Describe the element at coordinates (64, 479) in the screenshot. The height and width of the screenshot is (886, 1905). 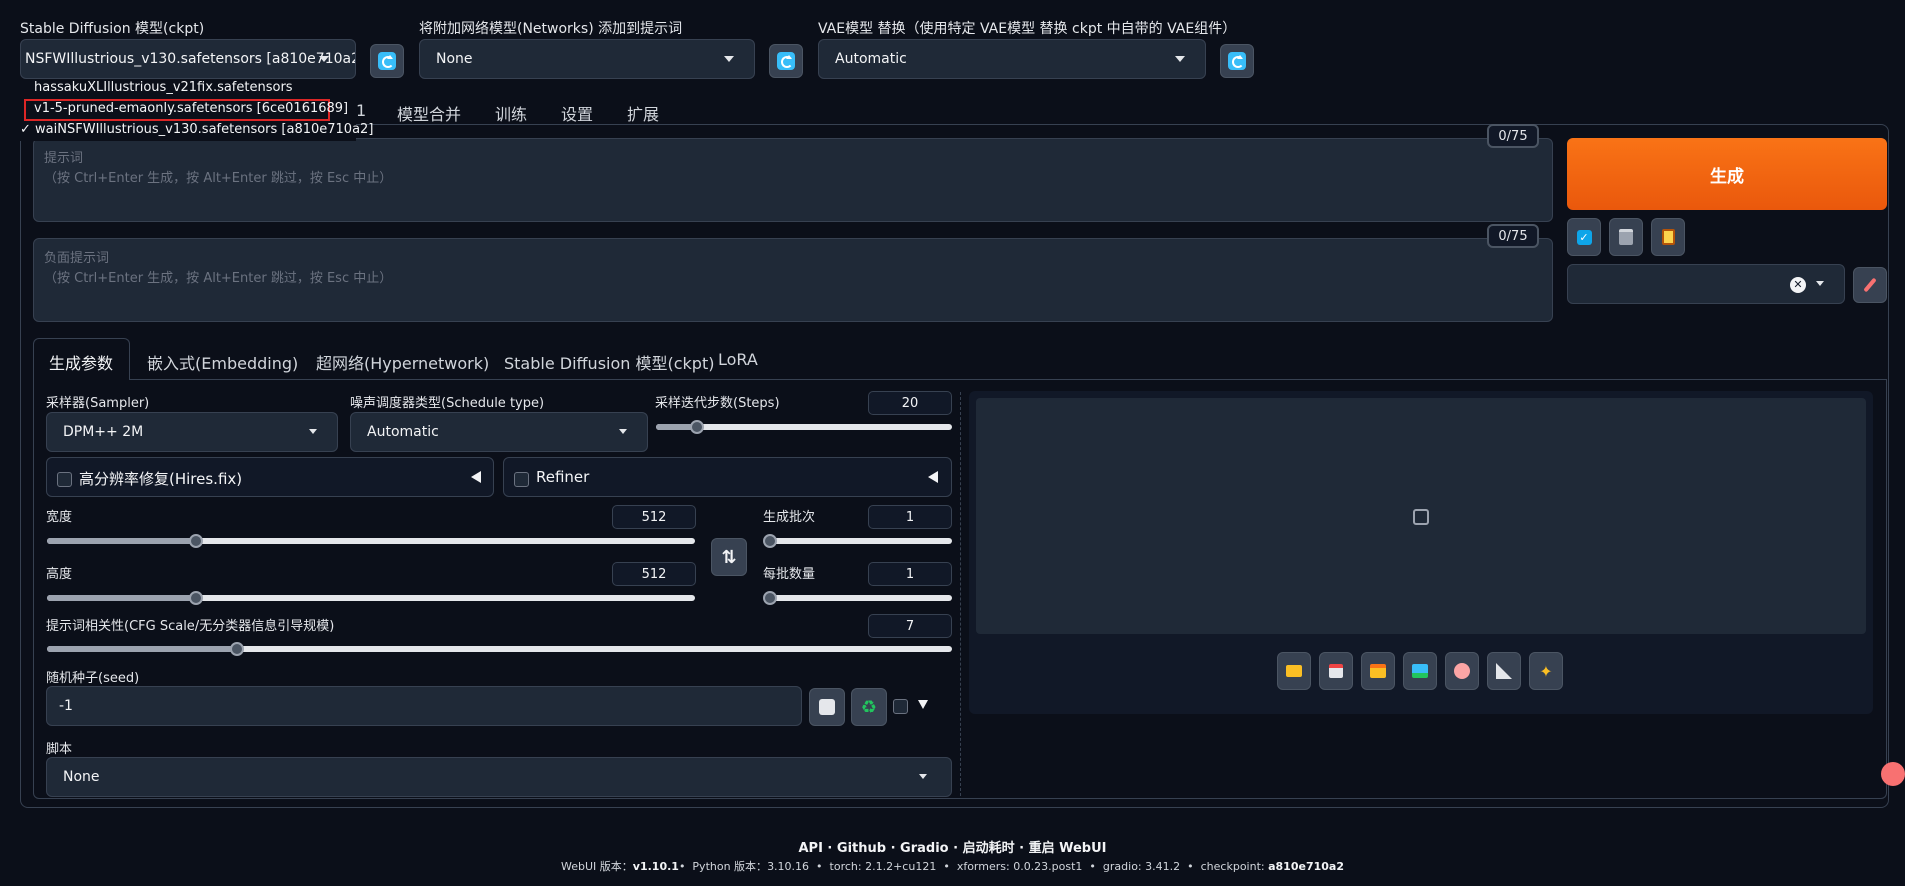
I see `hires-fix-checkbox` at that location.